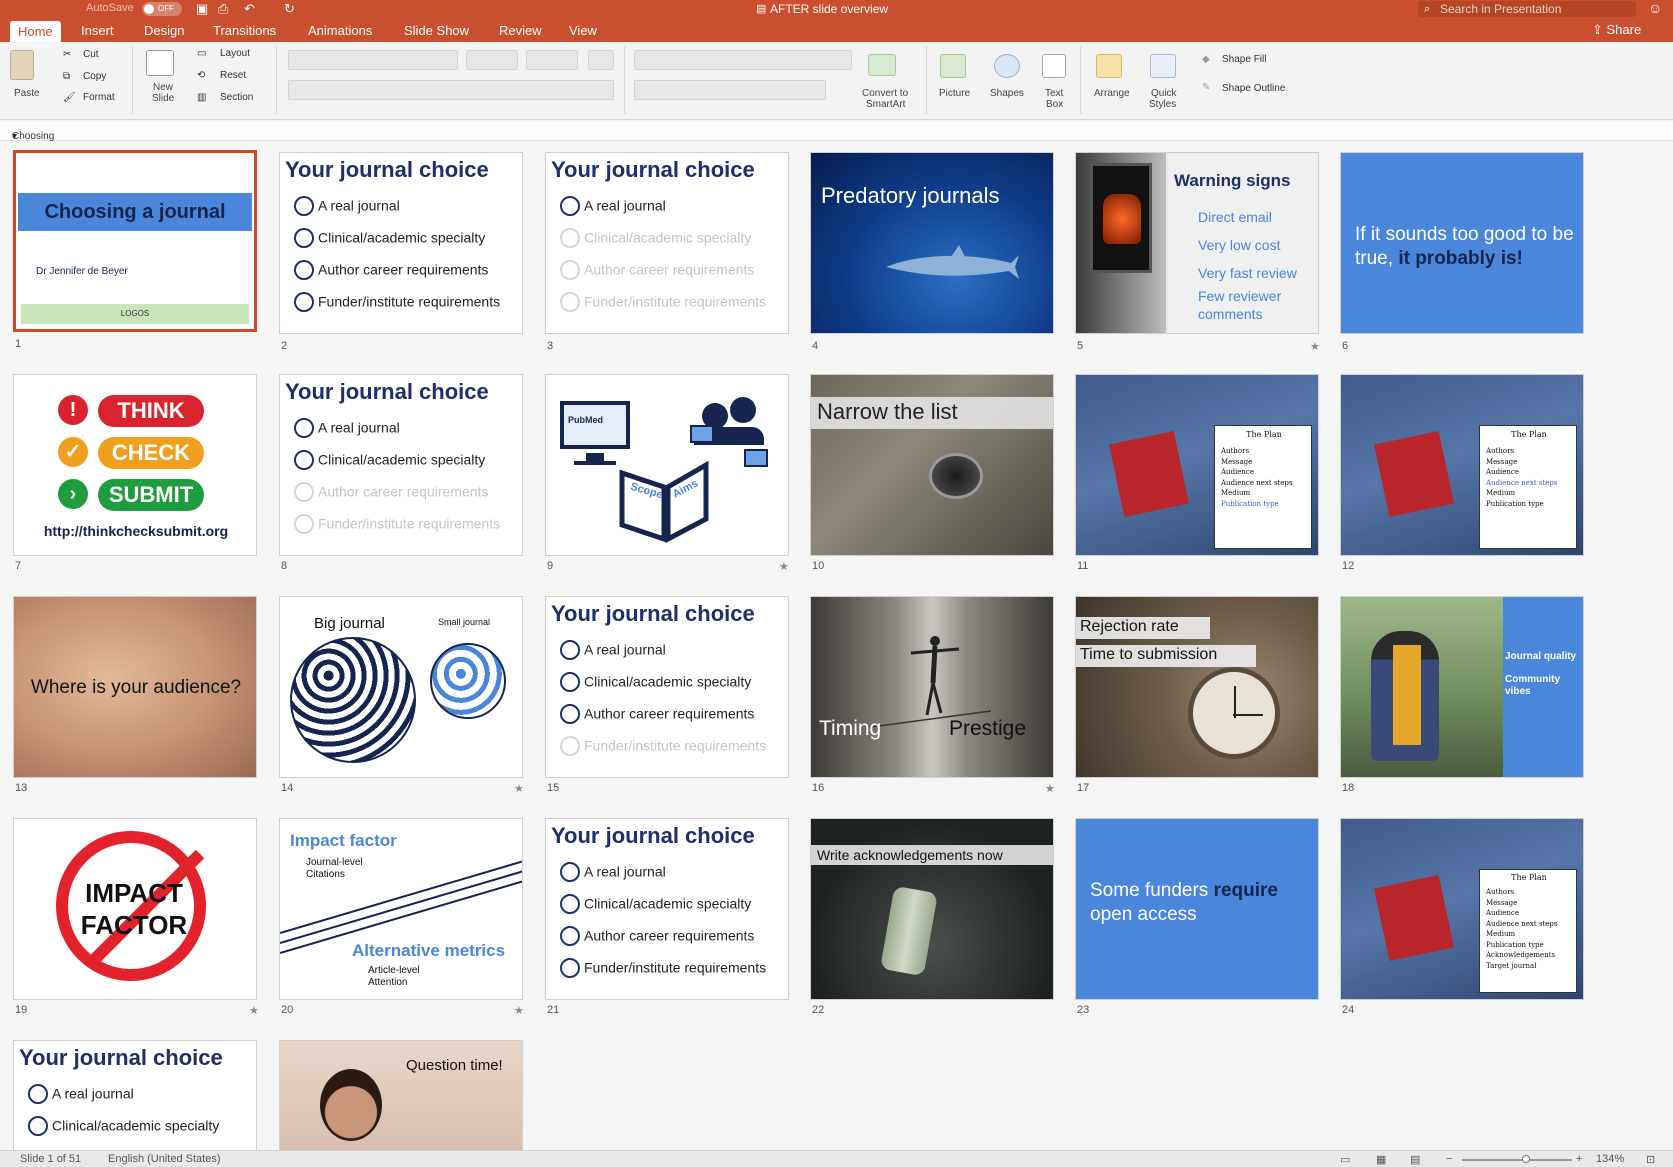 This screenshot has width=1673, height=1167. What do you see at coordinates (1579, 1159) in the screenshot?
I see `zoom-in-icon: +` at bounding box center [1579, 1159].